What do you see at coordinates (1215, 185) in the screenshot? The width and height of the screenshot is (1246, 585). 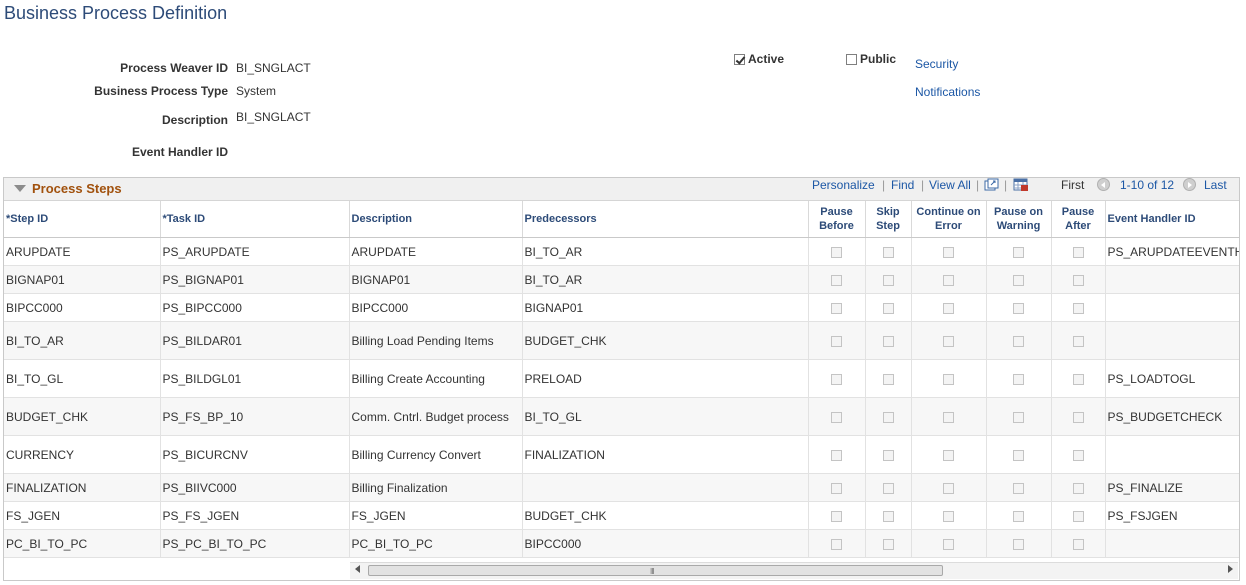 I see `last-link: Last` at bounding box center [1215, 185].